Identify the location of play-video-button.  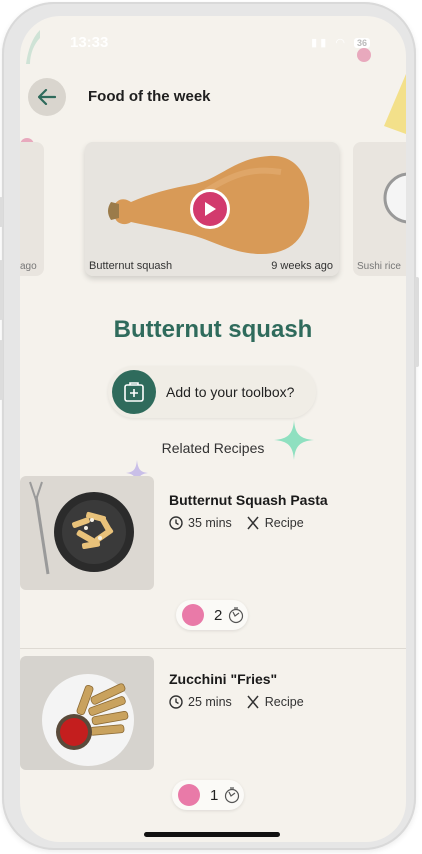
(210, 209).